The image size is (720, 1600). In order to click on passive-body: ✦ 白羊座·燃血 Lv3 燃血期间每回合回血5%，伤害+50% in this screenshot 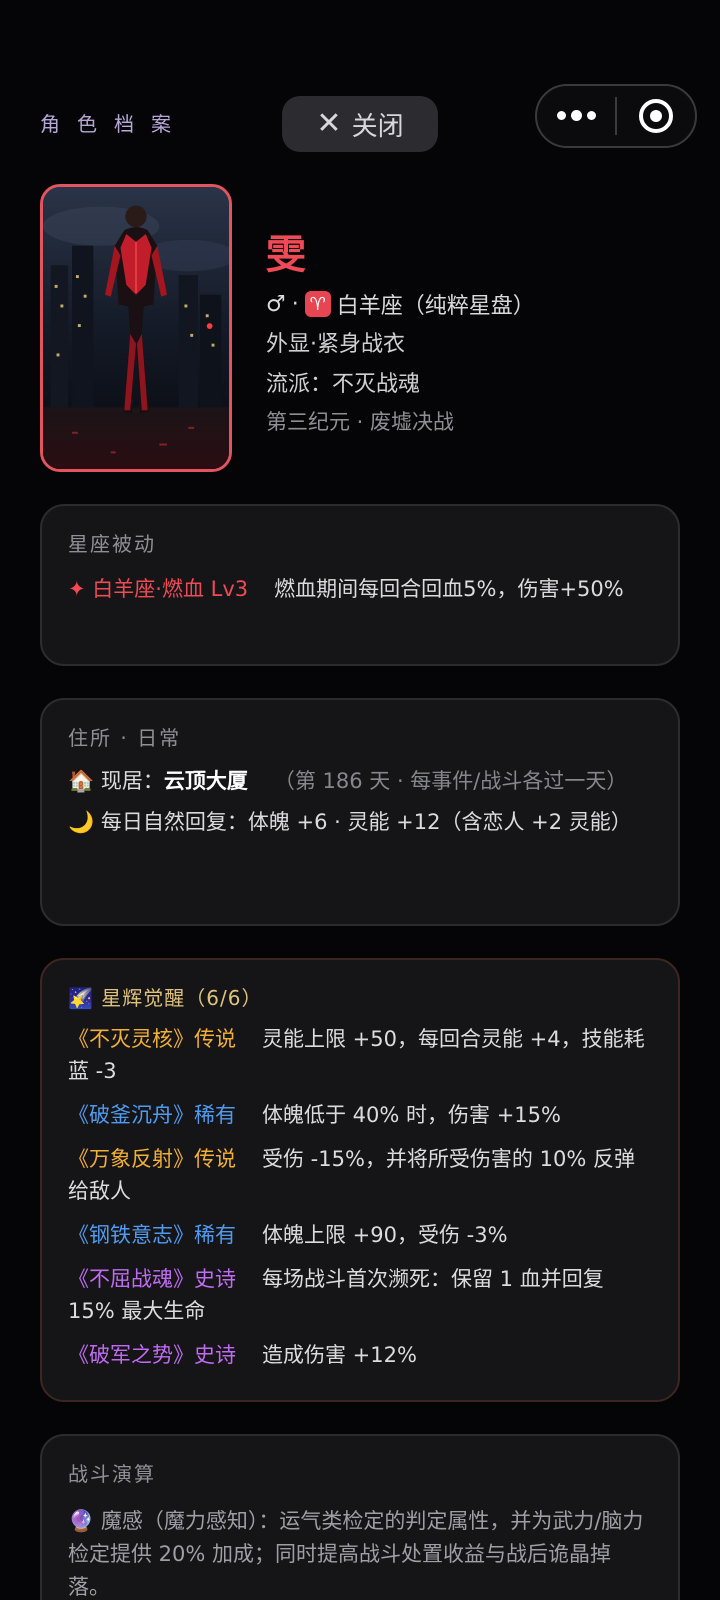, I will do `click(360, 589)`.